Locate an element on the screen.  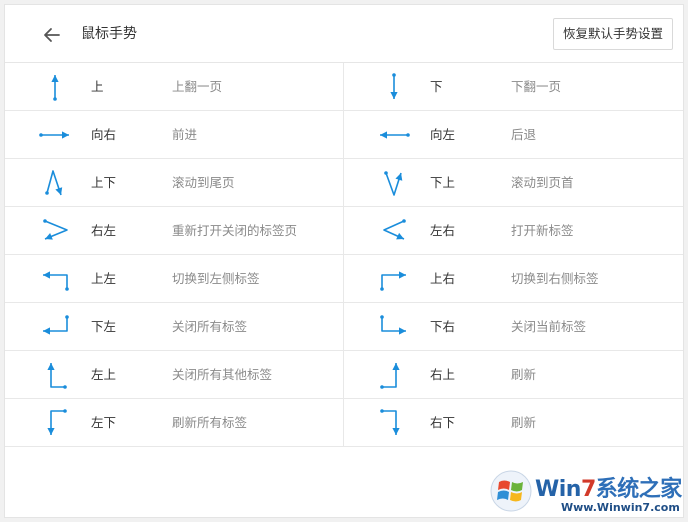
gesture-direction: 左上 is located at coordinates (104, 374).